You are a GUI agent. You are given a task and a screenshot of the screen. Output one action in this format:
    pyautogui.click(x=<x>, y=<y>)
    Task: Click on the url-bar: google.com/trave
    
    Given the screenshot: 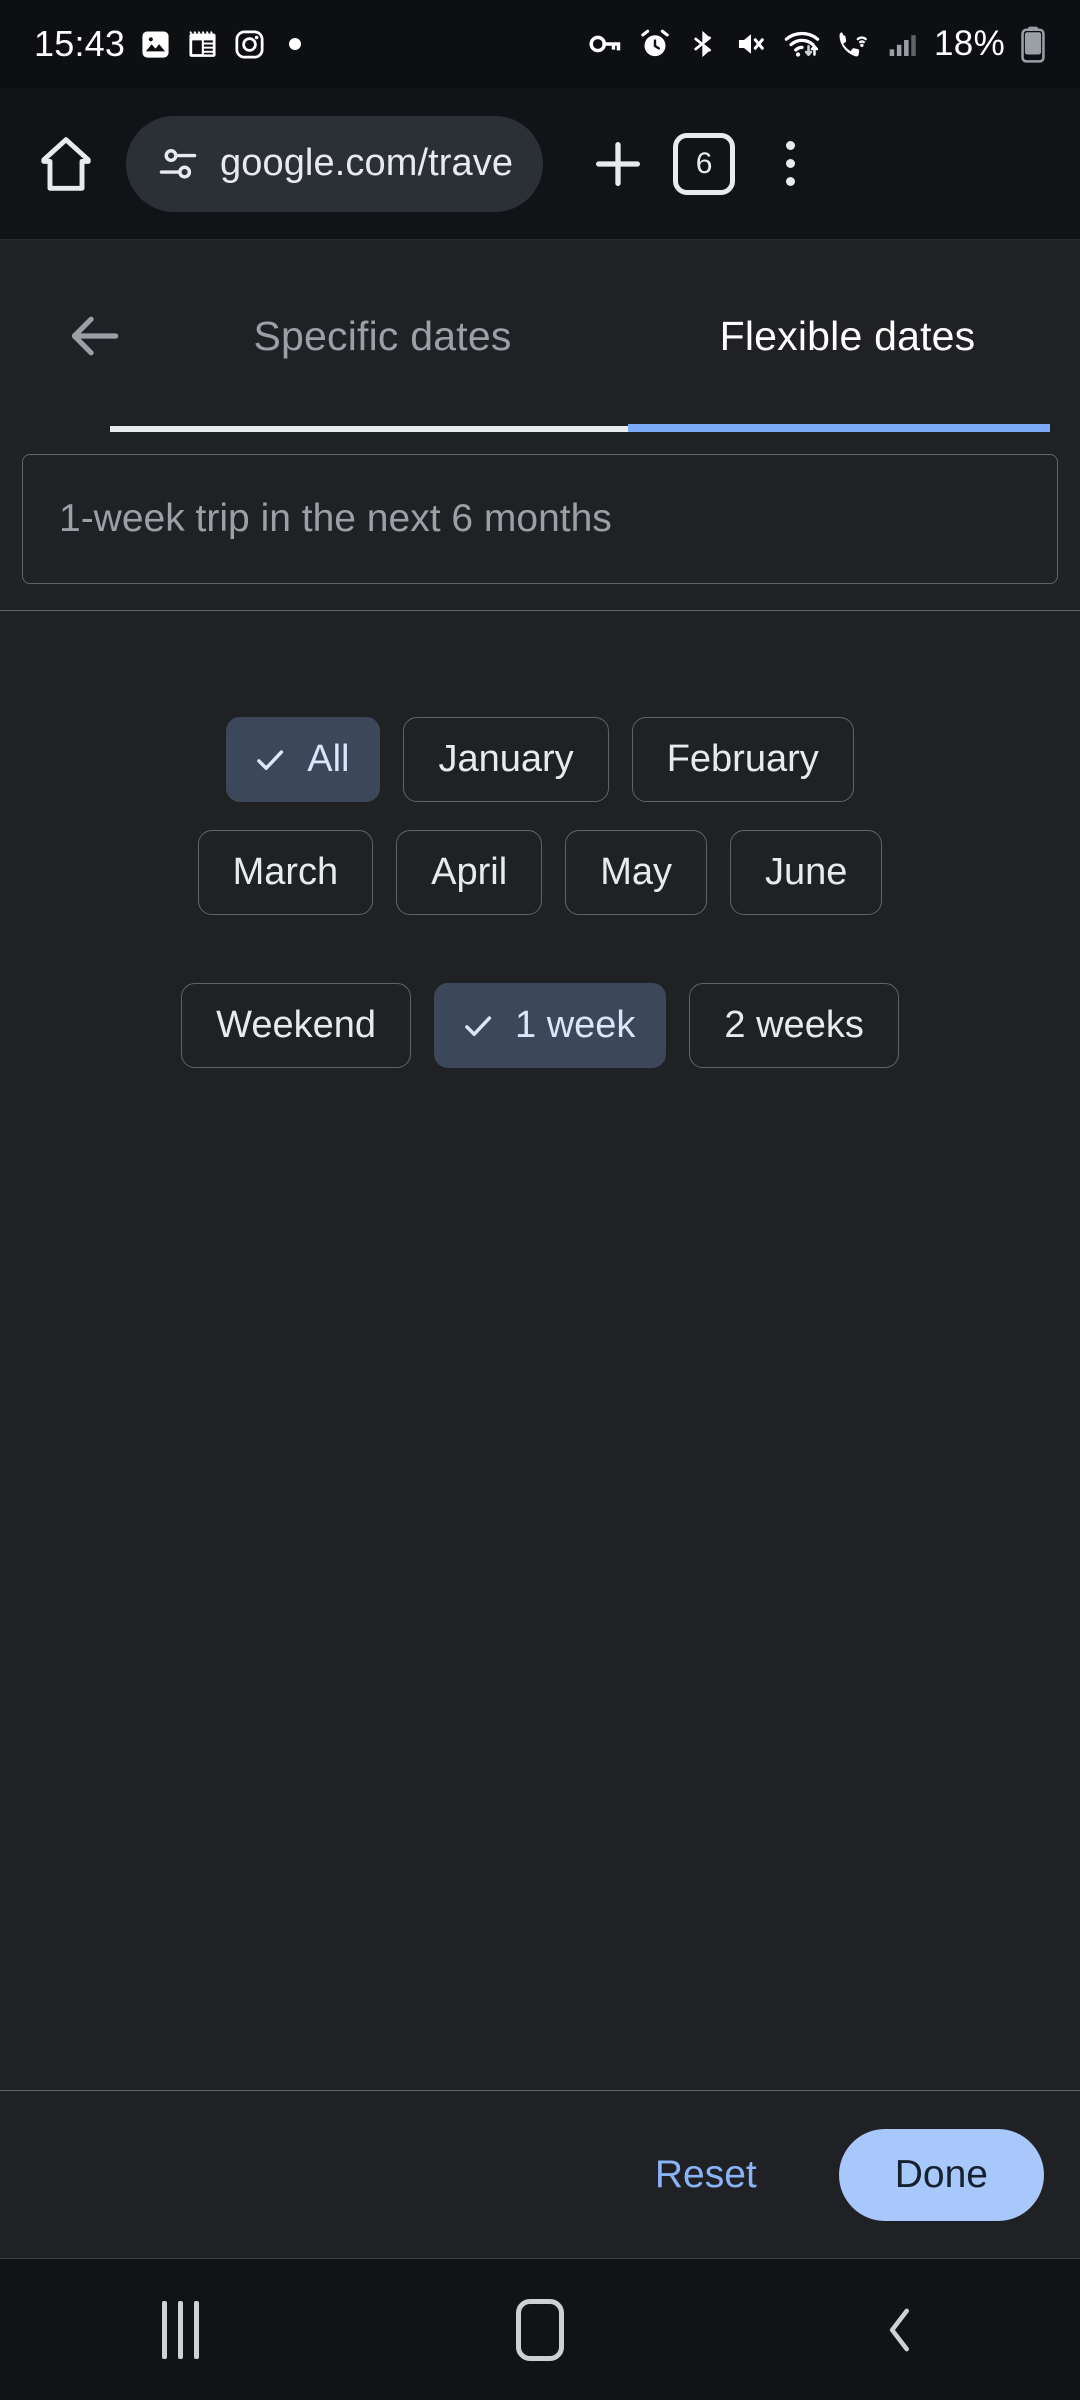 What is the action you would take?
    pyautogui.click(x=335, y=163)
    